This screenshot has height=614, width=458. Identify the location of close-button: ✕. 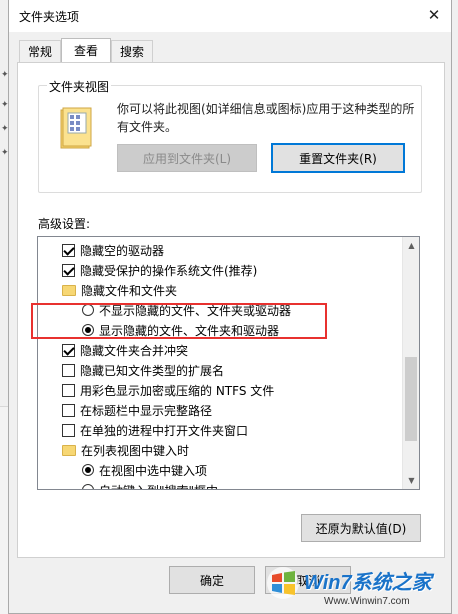
(434, 15).